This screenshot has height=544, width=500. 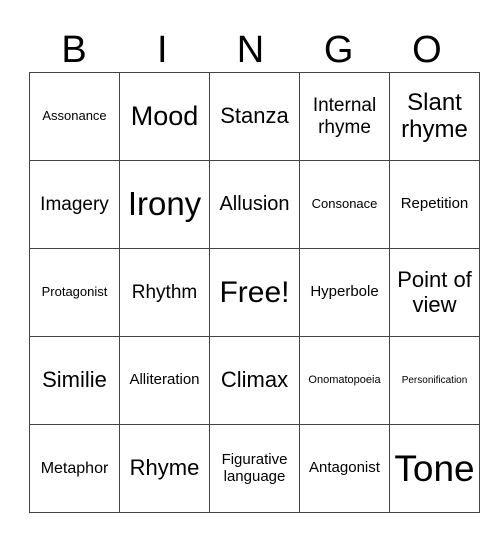 I want to click on bingo-cell: Antagonist, so click(x=344, y=468).